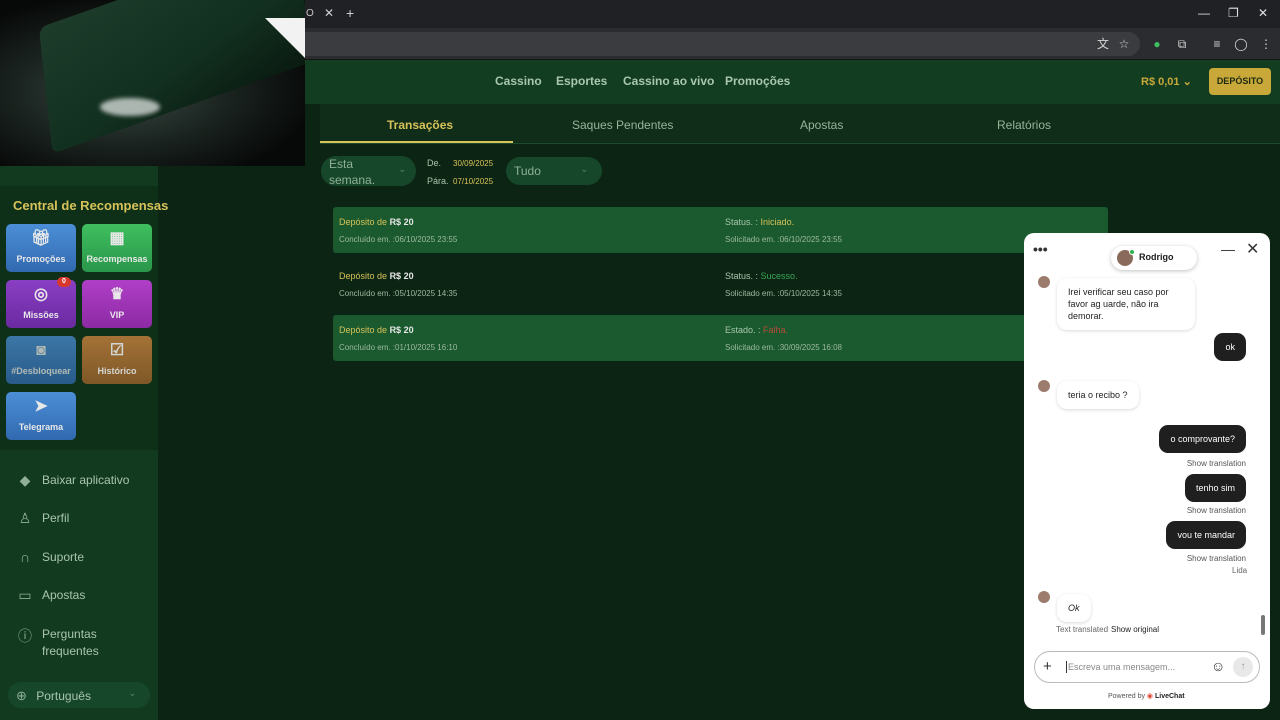  What do you see at coordinates (757, 330) in the screenshot?
I see `transaction-status: Estado. : Falha.` at bounding box center [757, 330].